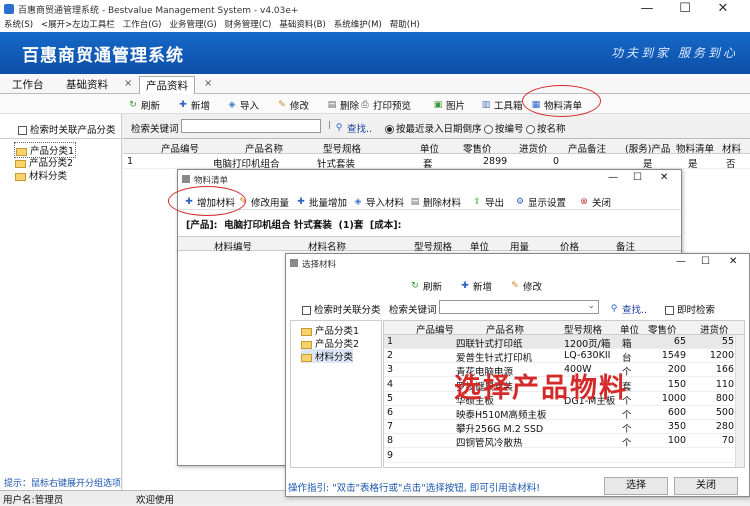  I want to click on sel-search-input, so click(519, 307).